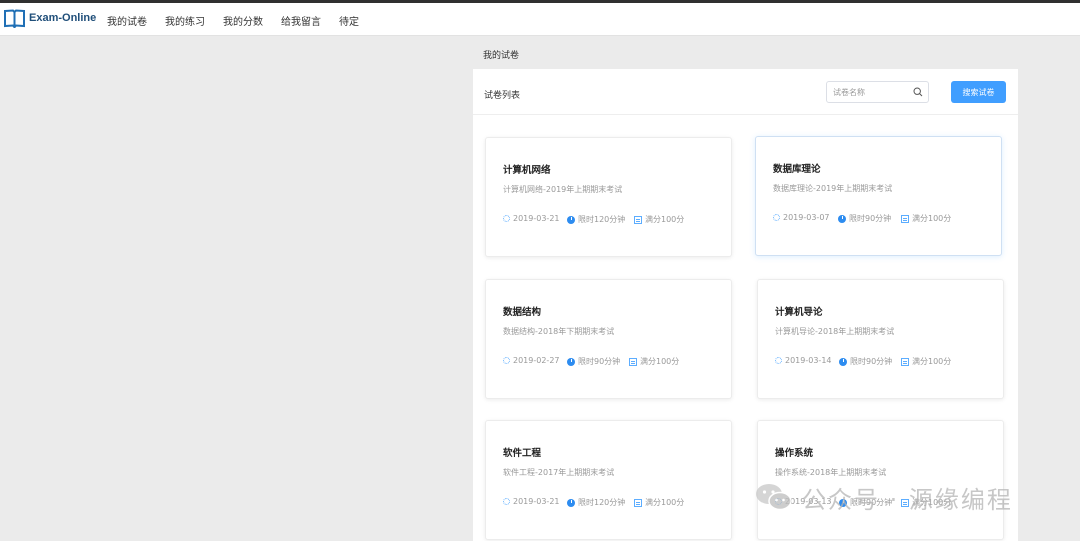  I want to click on exam-date-text: 2019-03-07, so click(806, 217).